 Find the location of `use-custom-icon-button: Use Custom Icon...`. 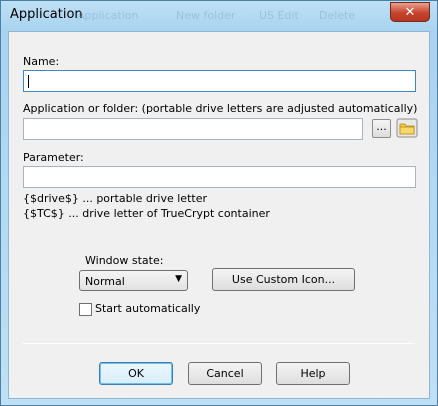

use-custom-icon-button: Use Custom Icon... is located at coordinates (283, 279).